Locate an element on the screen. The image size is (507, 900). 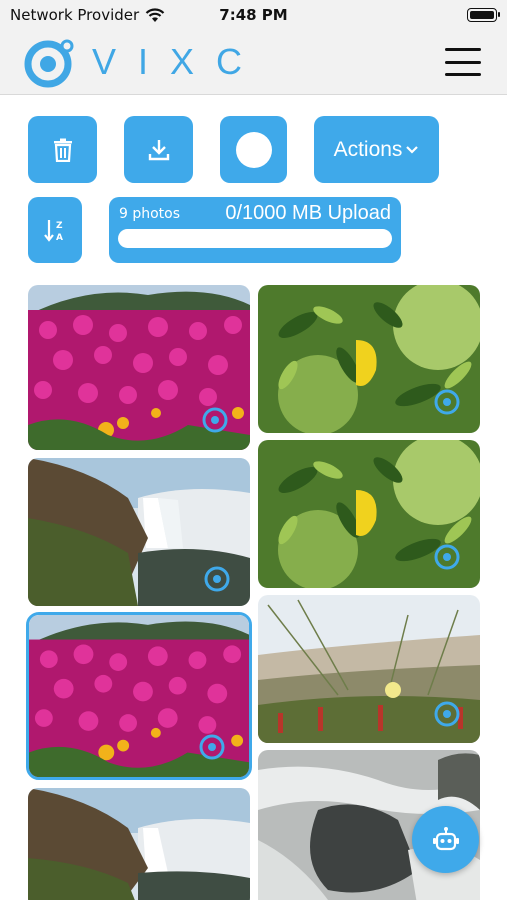
chevron-down-icon is located at coordinates (412, 149).